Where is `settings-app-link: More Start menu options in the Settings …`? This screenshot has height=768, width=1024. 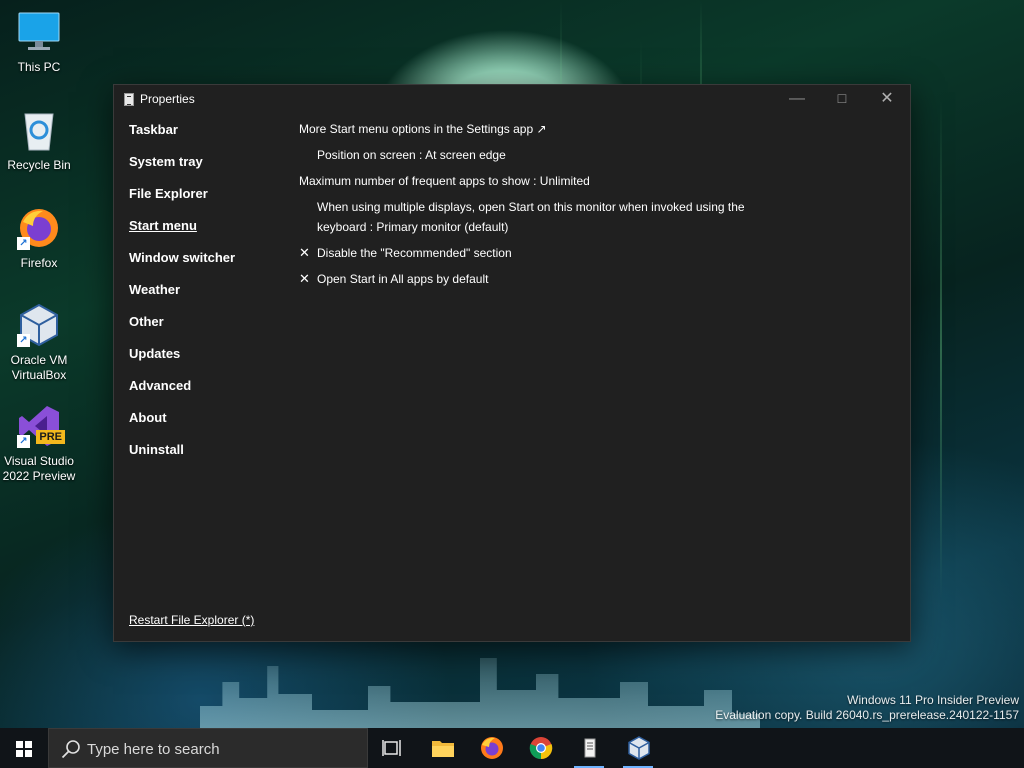 settings-app-link: More Start menu options in the Settings … is located at coordinates (423, 129).